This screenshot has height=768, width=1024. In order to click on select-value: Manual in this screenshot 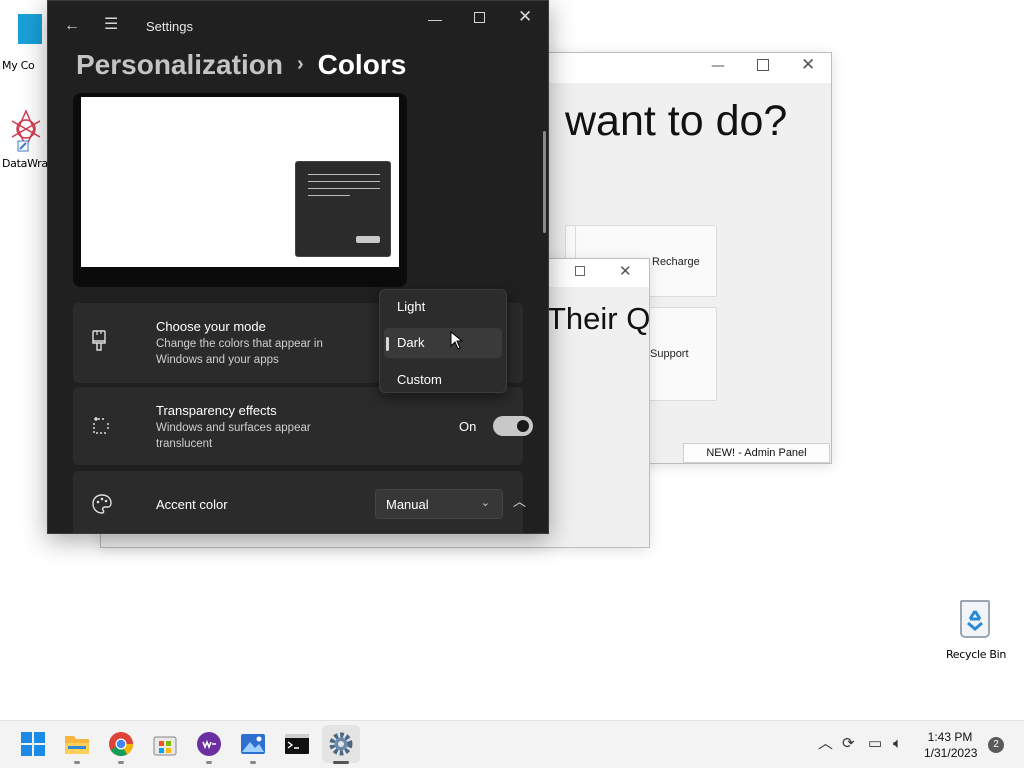, I will do `click(407, 504)`.